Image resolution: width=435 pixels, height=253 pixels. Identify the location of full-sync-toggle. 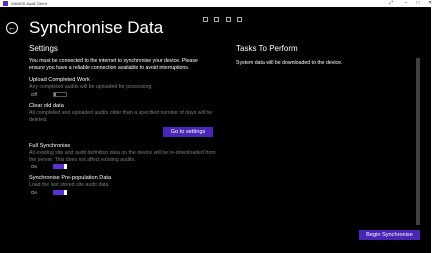
(60, 166).